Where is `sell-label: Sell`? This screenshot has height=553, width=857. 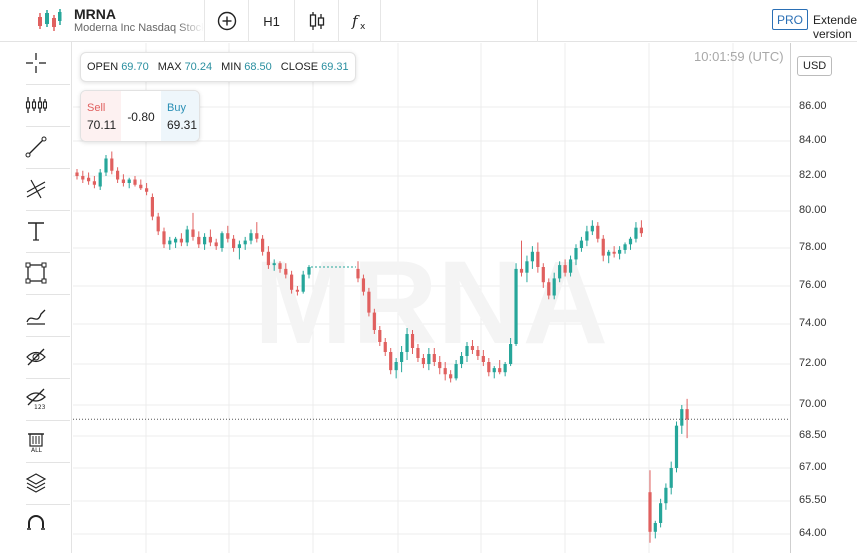
sell-label: Sell is located at coordinates (96, 108).